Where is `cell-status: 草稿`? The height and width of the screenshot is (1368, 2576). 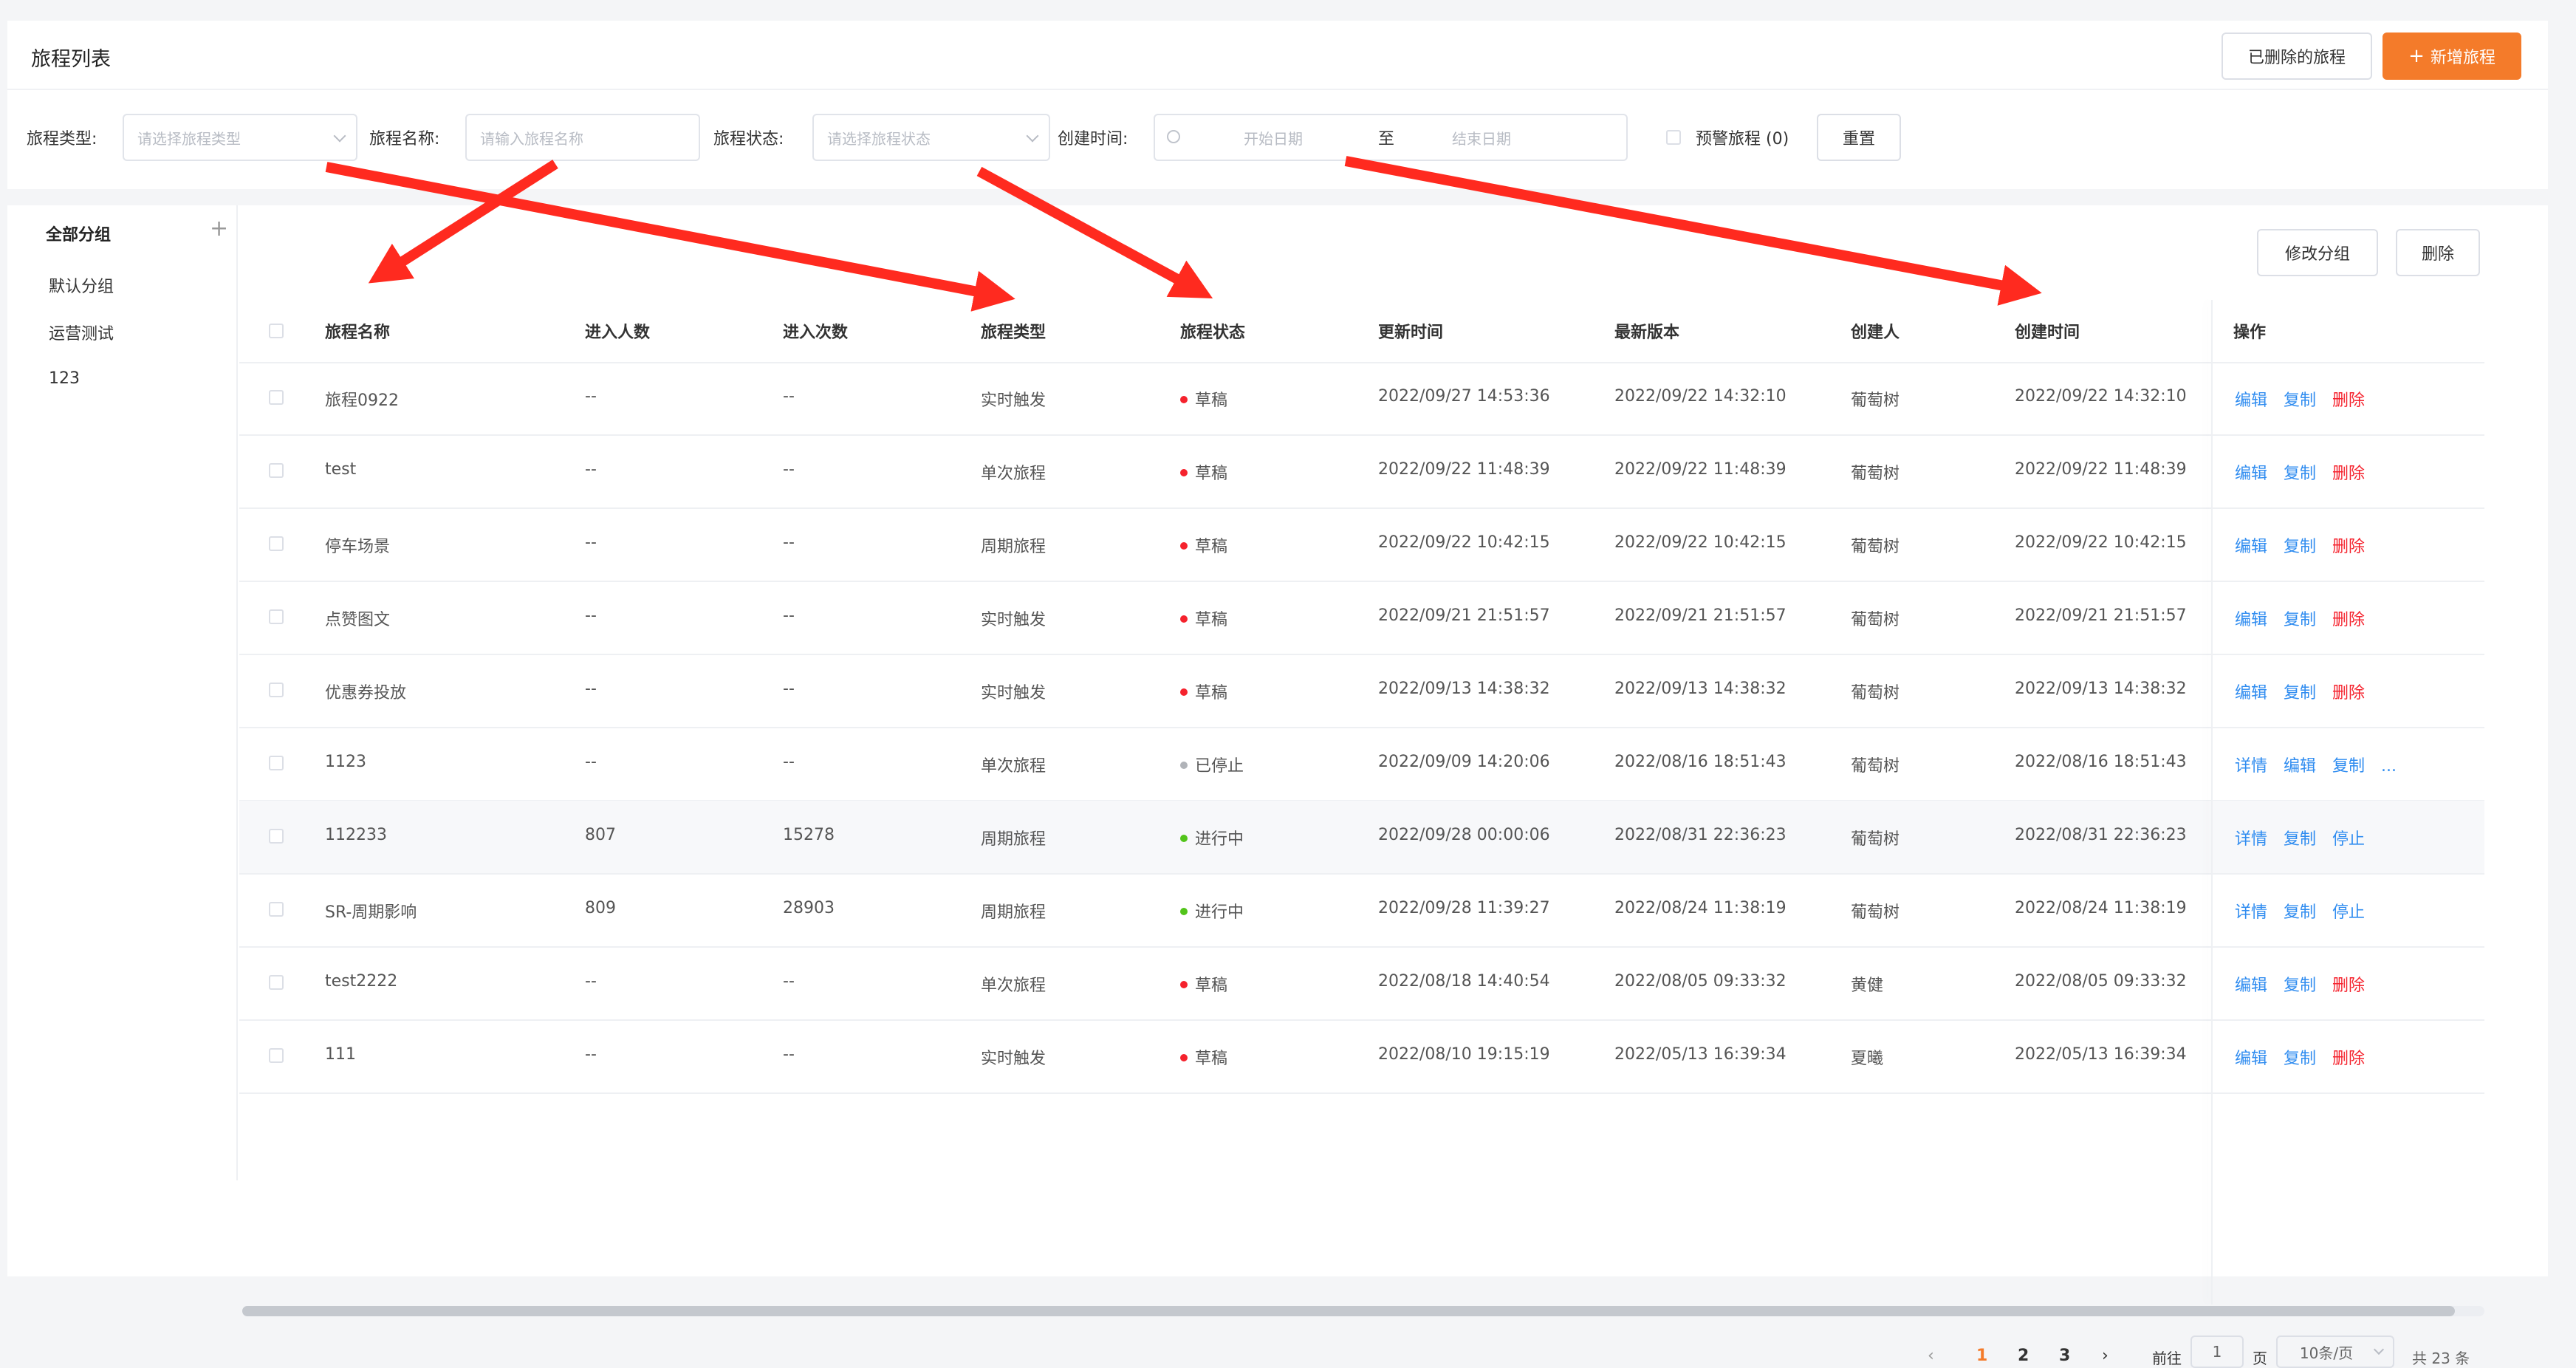
cell-status: 草稿 is located at coordinates (1203, 984).